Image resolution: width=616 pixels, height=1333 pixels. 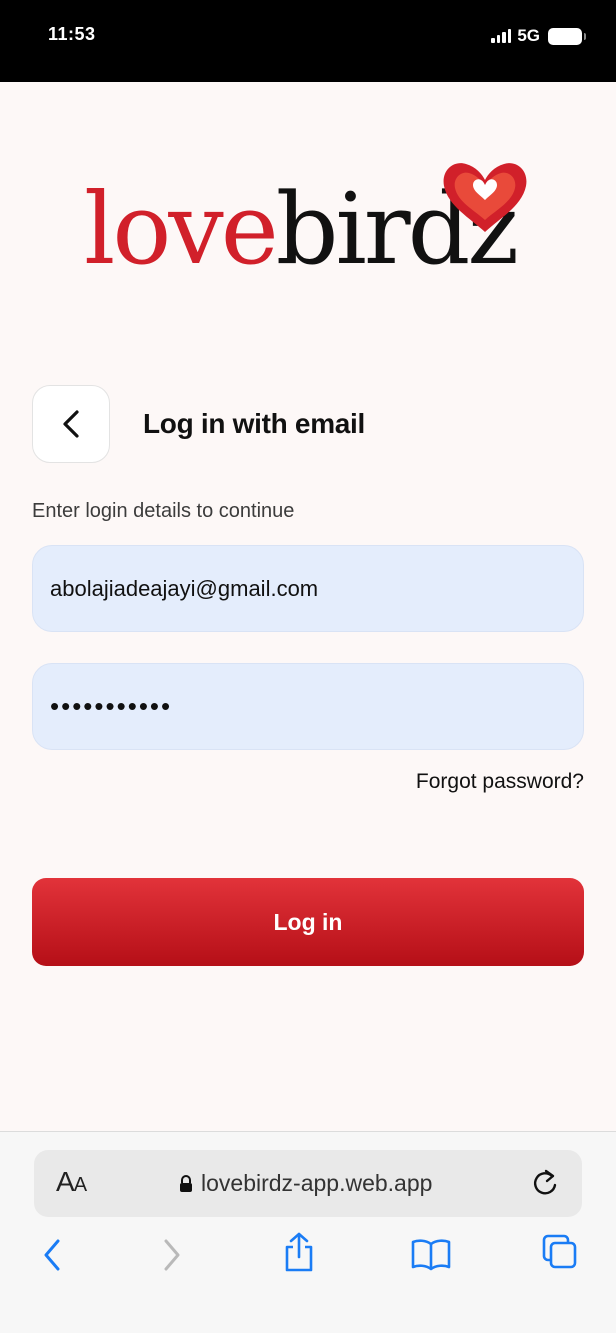 What do you see at coordinates (72, 34) in the screenshot?
I see `status-time: 11:53` at bounding box center [72, 34].